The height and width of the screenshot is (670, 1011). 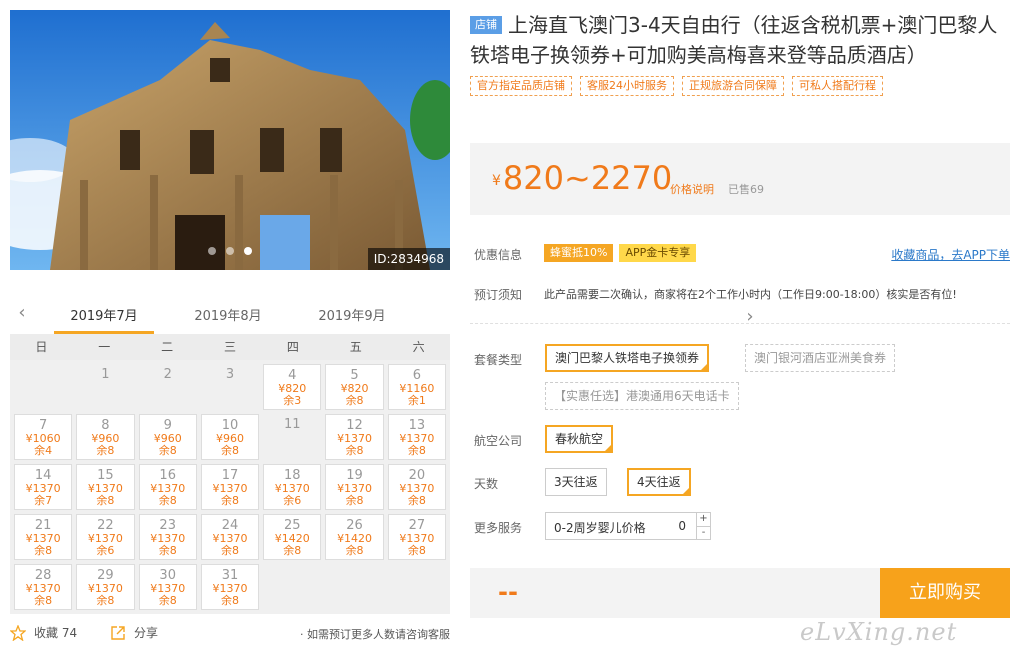 What do you see at coordinates (105, 437) in the screenshot?
I see `calendar-day-8: 8 ¥960 余8` at bounding box center [105, 437].